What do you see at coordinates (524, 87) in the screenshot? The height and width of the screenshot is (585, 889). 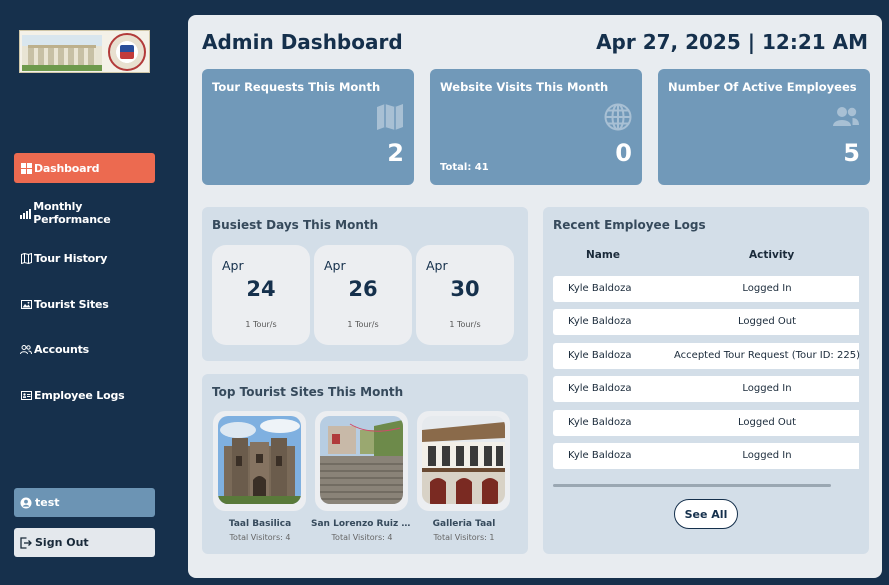 I see `stat-title: Website Visits This Month` at bounding box center [524, 87].